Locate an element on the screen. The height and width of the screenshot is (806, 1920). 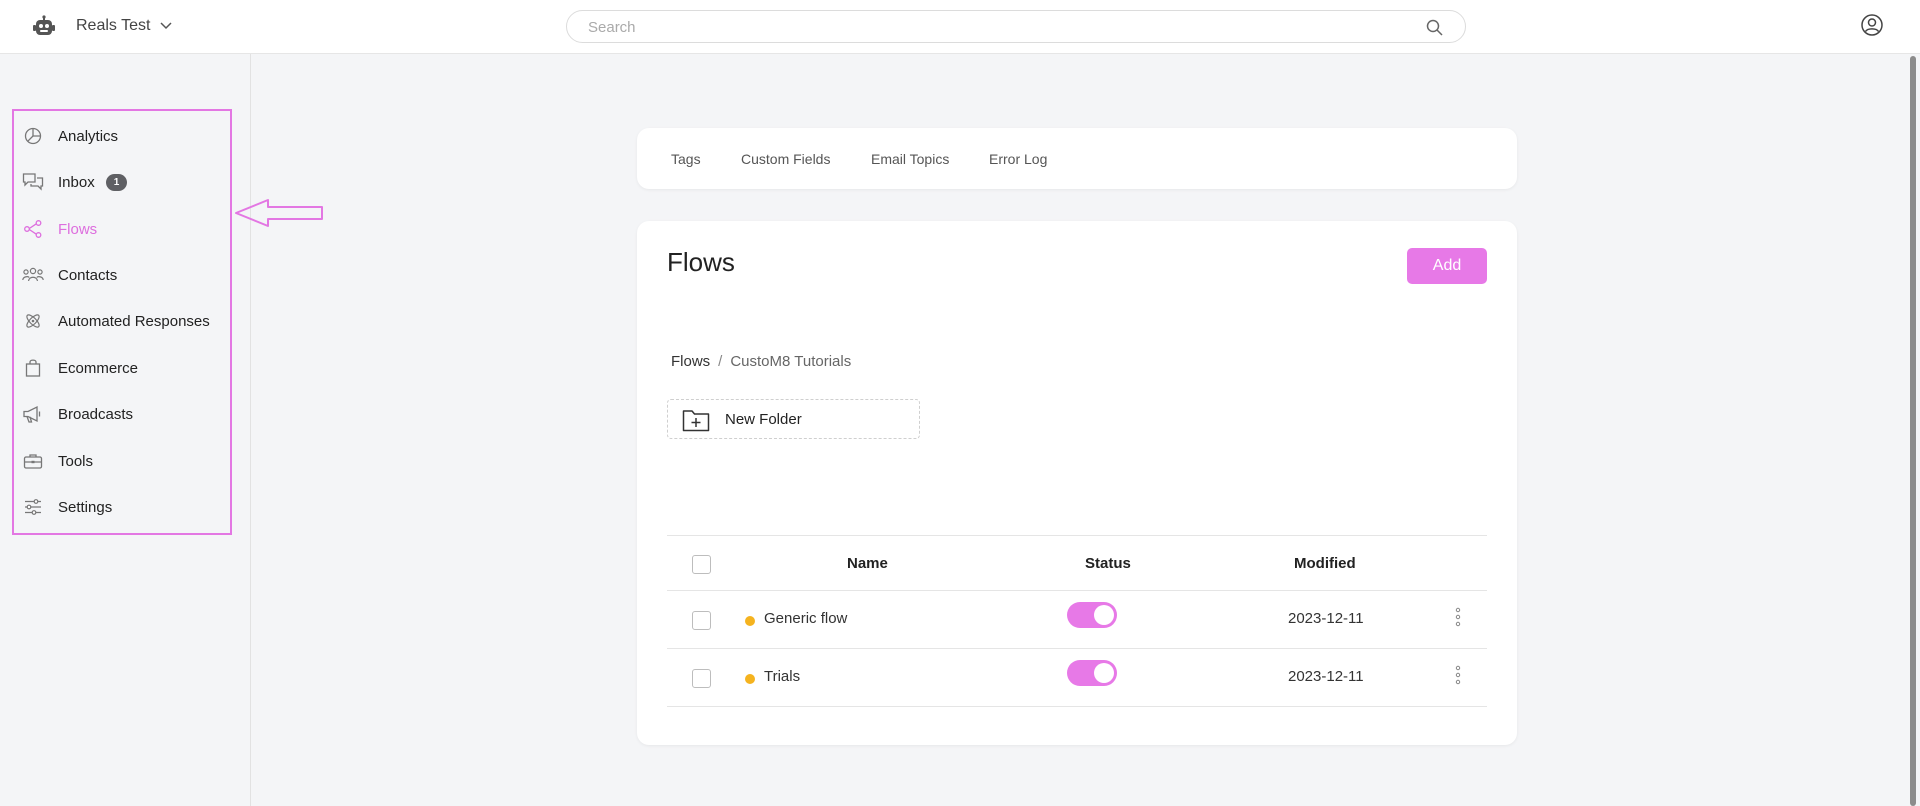
page-scrollbar is located at coordinates (1913, 430).